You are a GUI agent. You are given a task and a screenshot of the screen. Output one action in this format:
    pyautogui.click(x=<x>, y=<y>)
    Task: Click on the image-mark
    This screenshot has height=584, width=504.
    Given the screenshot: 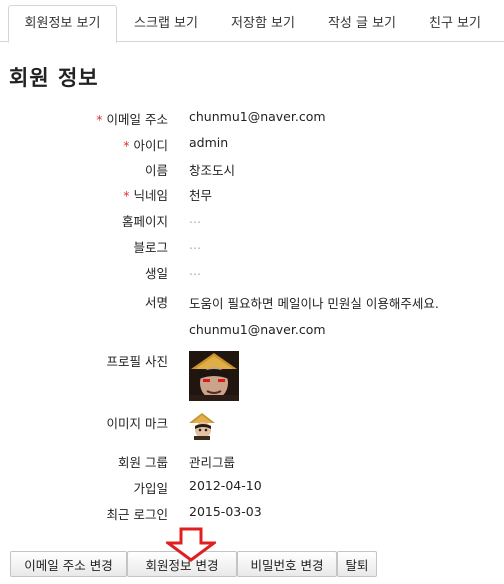 What is the action you would take?
    pyautogui.click(x=202, y=426)
    